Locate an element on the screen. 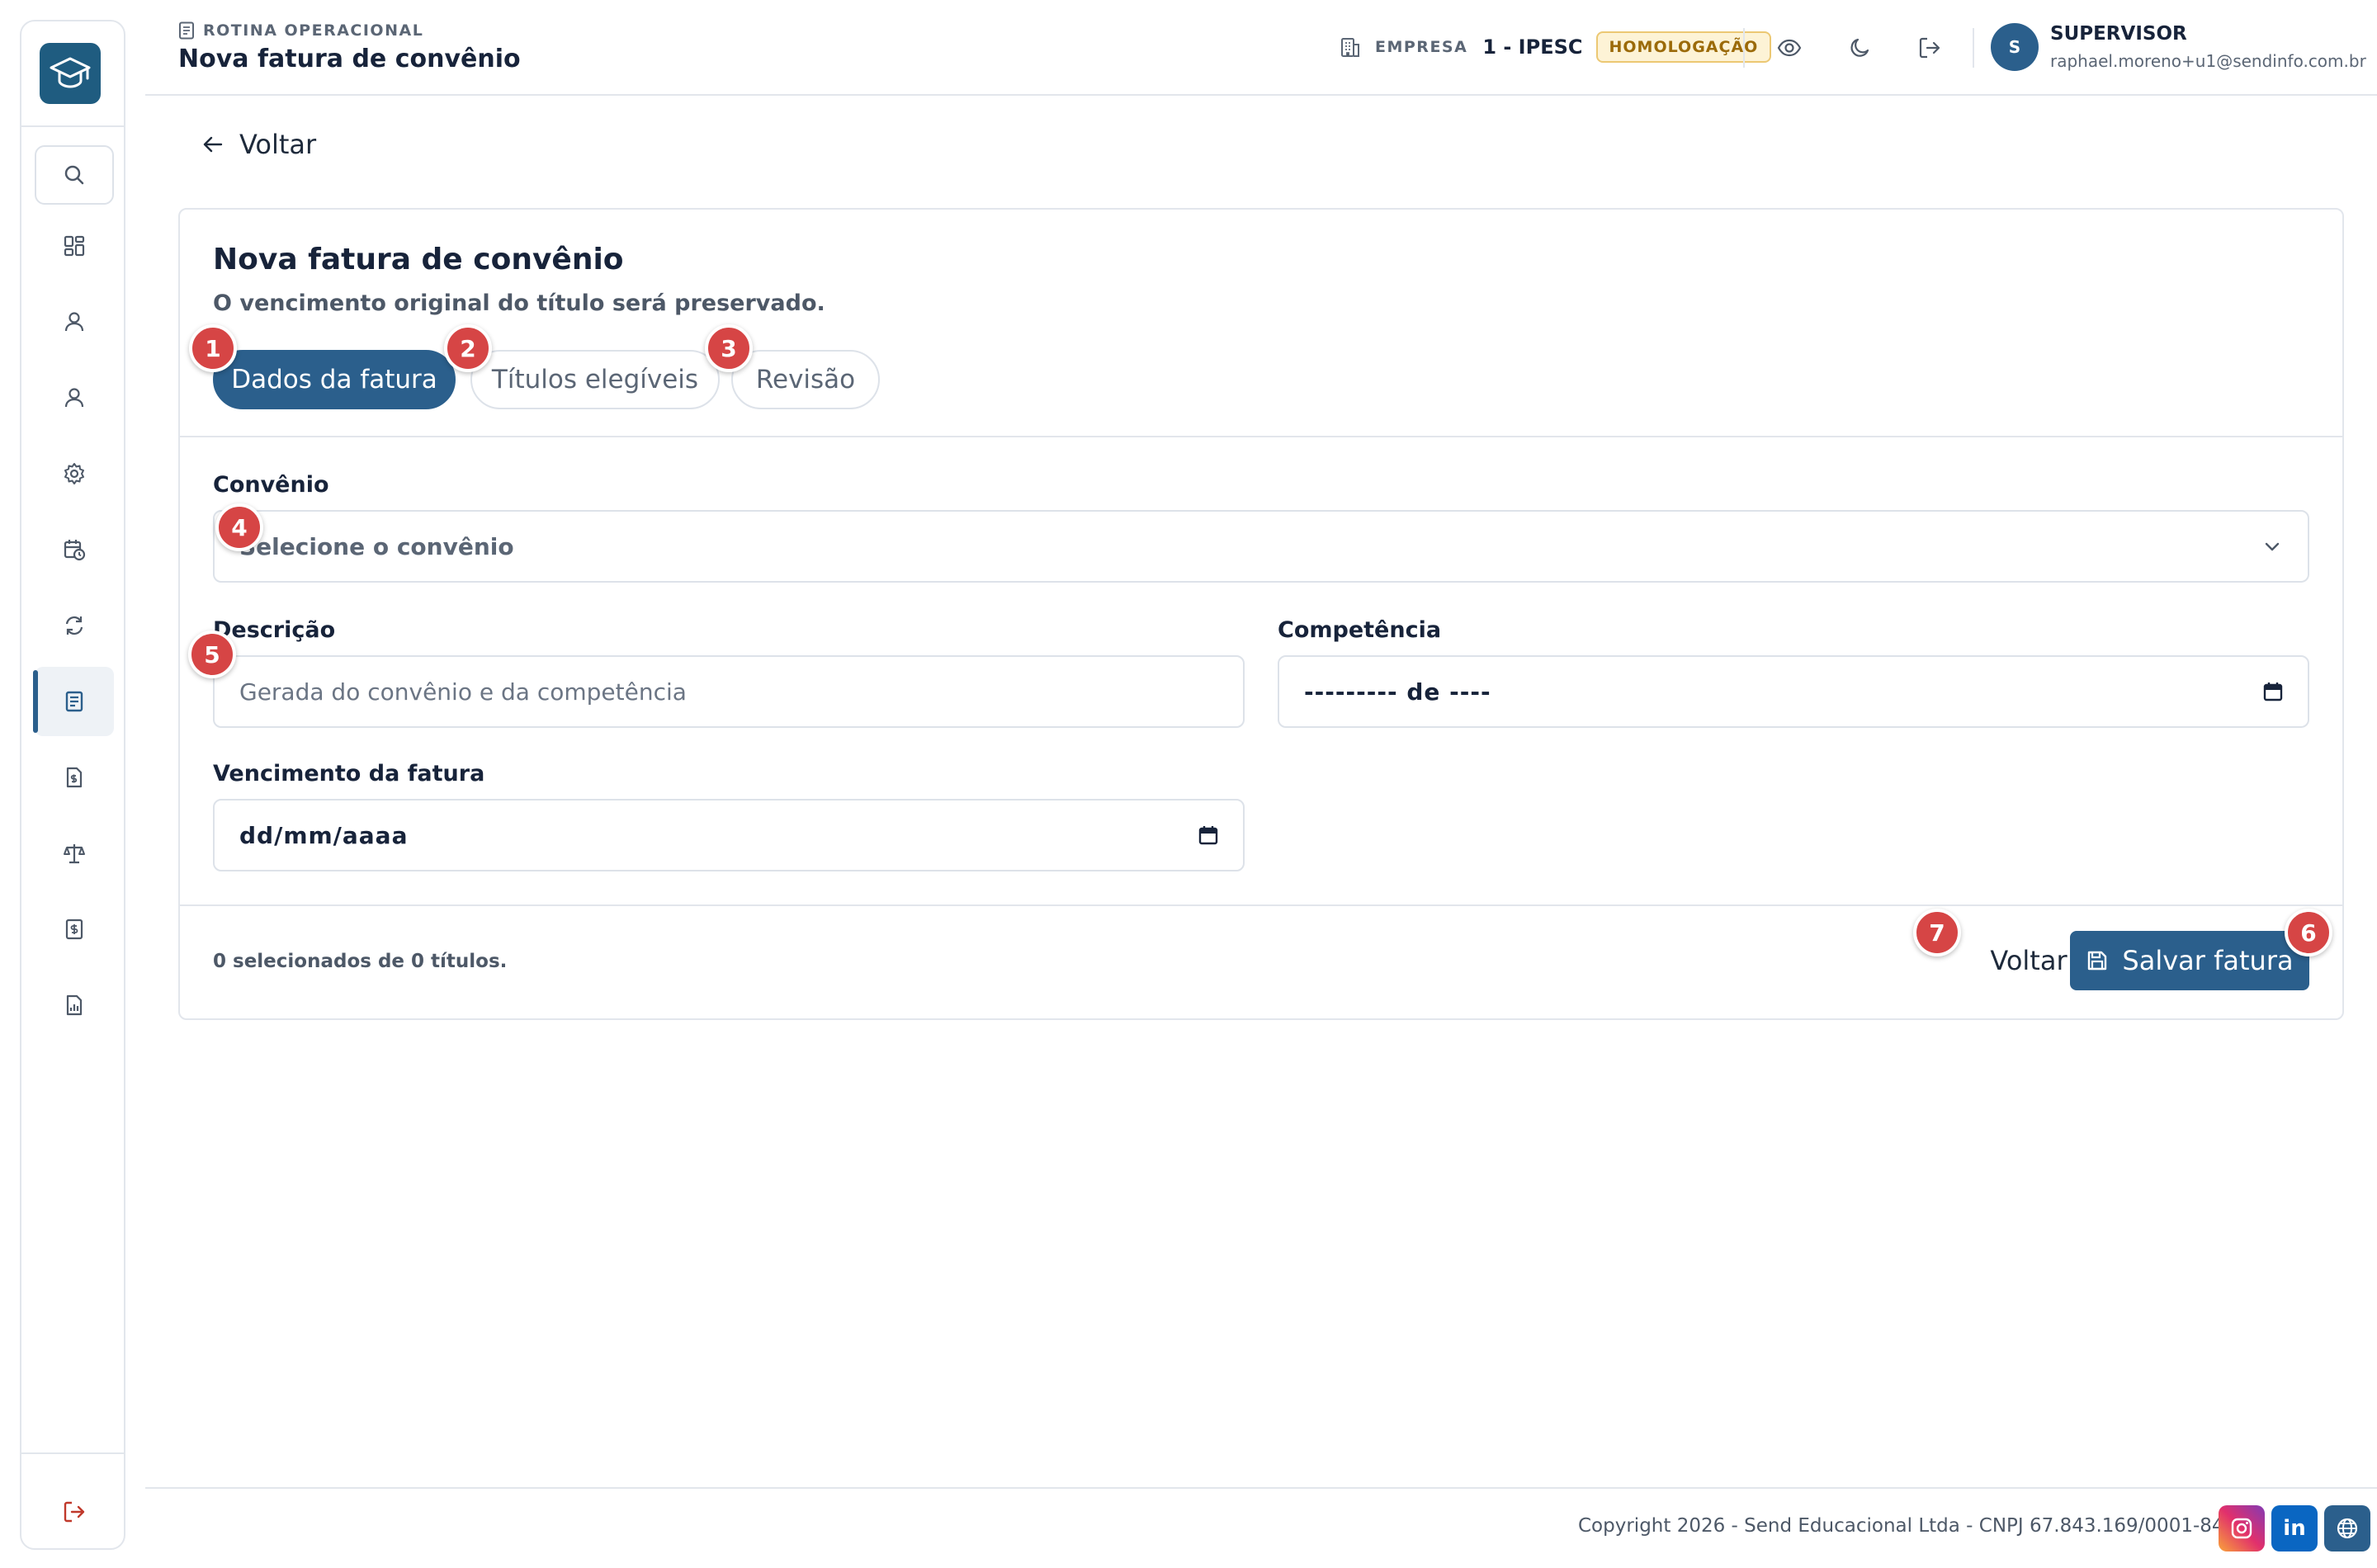 This screenshot has width=2377, height=1568. instagram-link is located at coordinates (2242, 1528).